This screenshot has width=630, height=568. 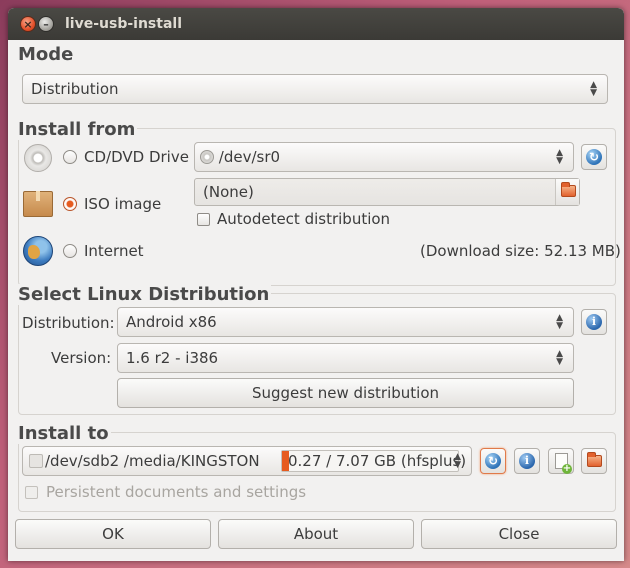 What do you see at coordinates (152, 461) in the screenshot?
I see `target-device-value: /dev/sdb2 /media/KINGSTON` at bounding box center [152, 461].